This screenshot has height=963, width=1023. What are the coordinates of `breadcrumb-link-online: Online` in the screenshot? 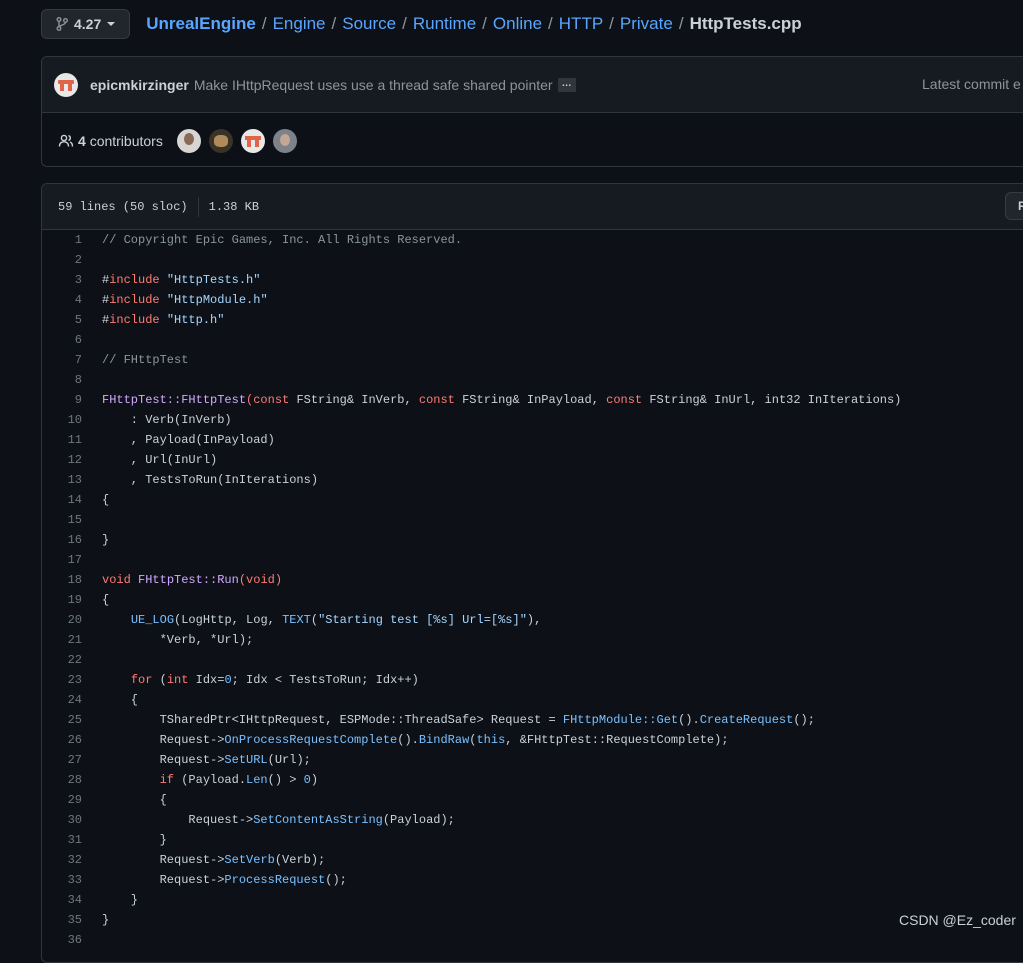 It's located at (517, 24).